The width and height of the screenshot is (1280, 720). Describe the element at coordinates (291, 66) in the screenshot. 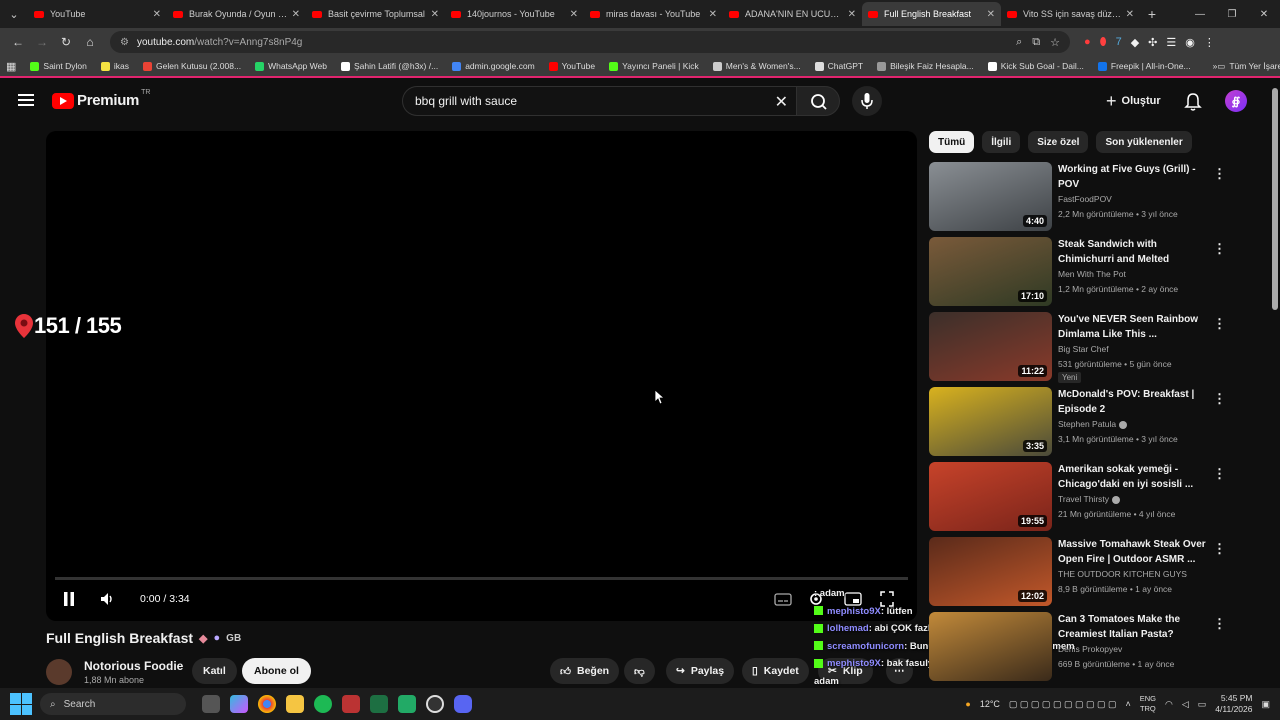

I see `bookmark-item: WhatsApp Web` at that location.